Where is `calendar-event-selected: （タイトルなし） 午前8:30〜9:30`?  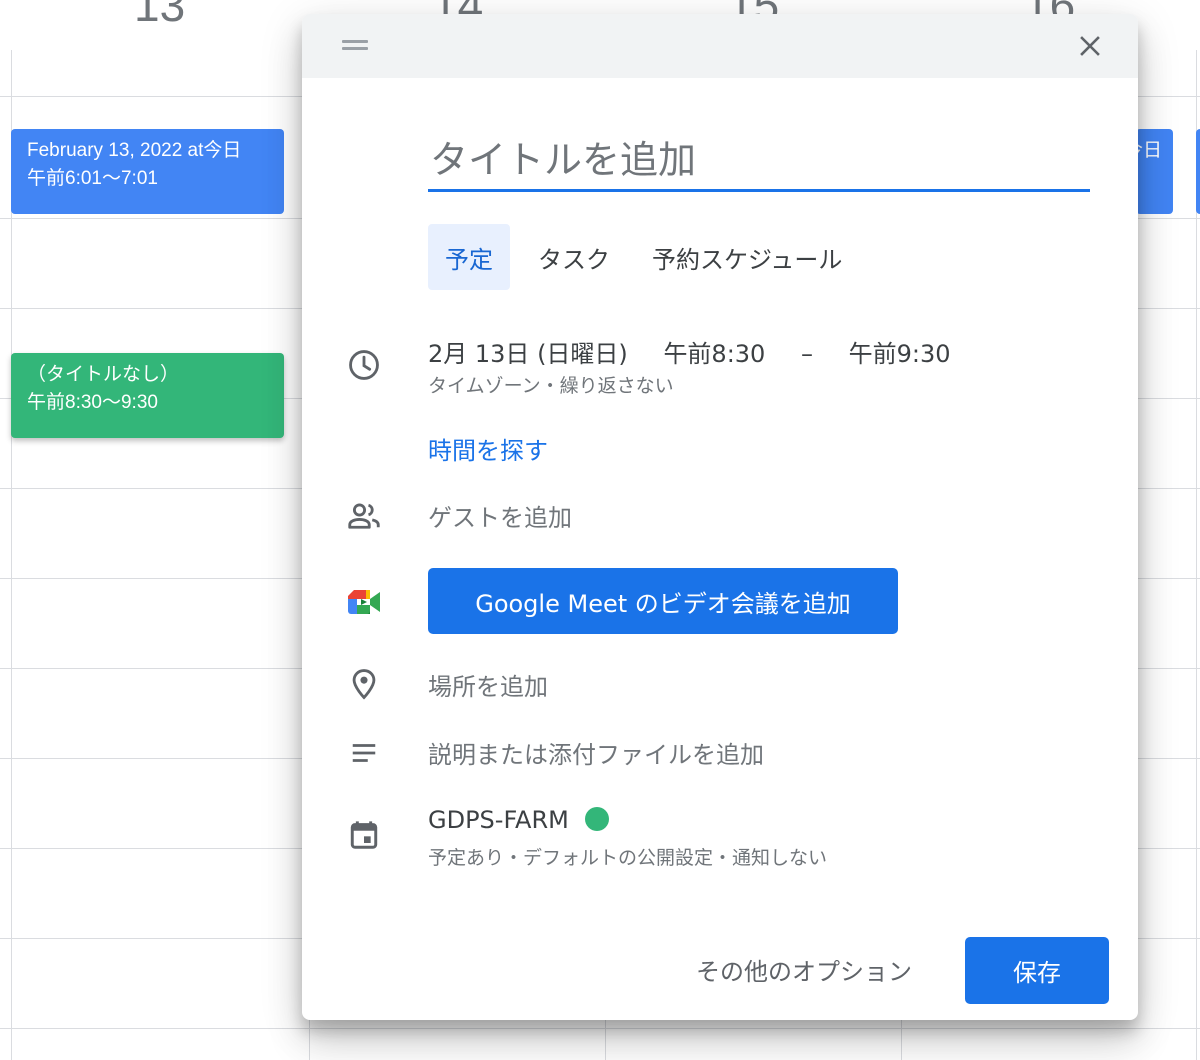 calendar-event-selected: （タイトルなし） 午前8:30〜9:30 is located at coordinates (147, 395).